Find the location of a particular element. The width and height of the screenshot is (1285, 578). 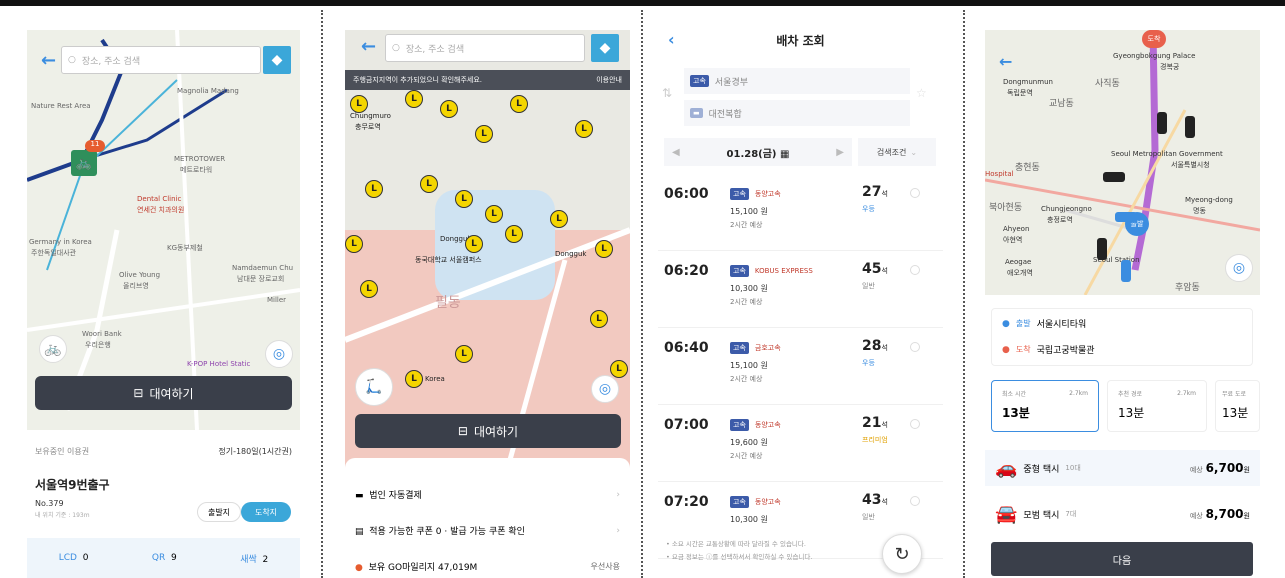

corporate-payment-row: ▬ 법인 자동결제 › is located at coordinates (487, 495).